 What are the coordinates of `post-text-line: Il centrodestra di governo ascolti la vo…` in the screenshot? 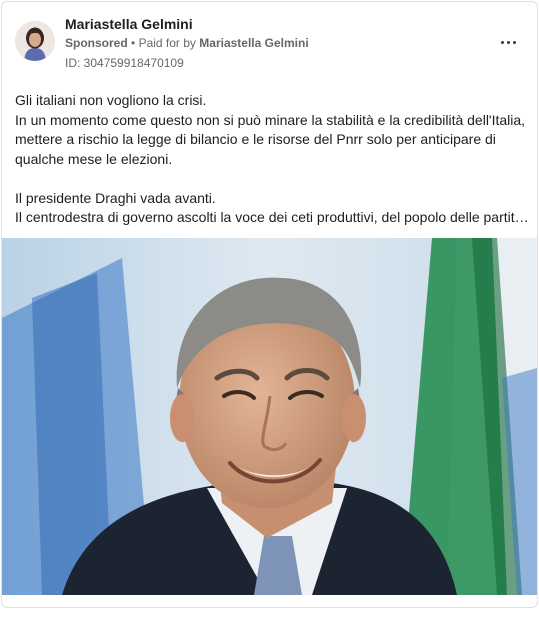 It's located at (272, 217).